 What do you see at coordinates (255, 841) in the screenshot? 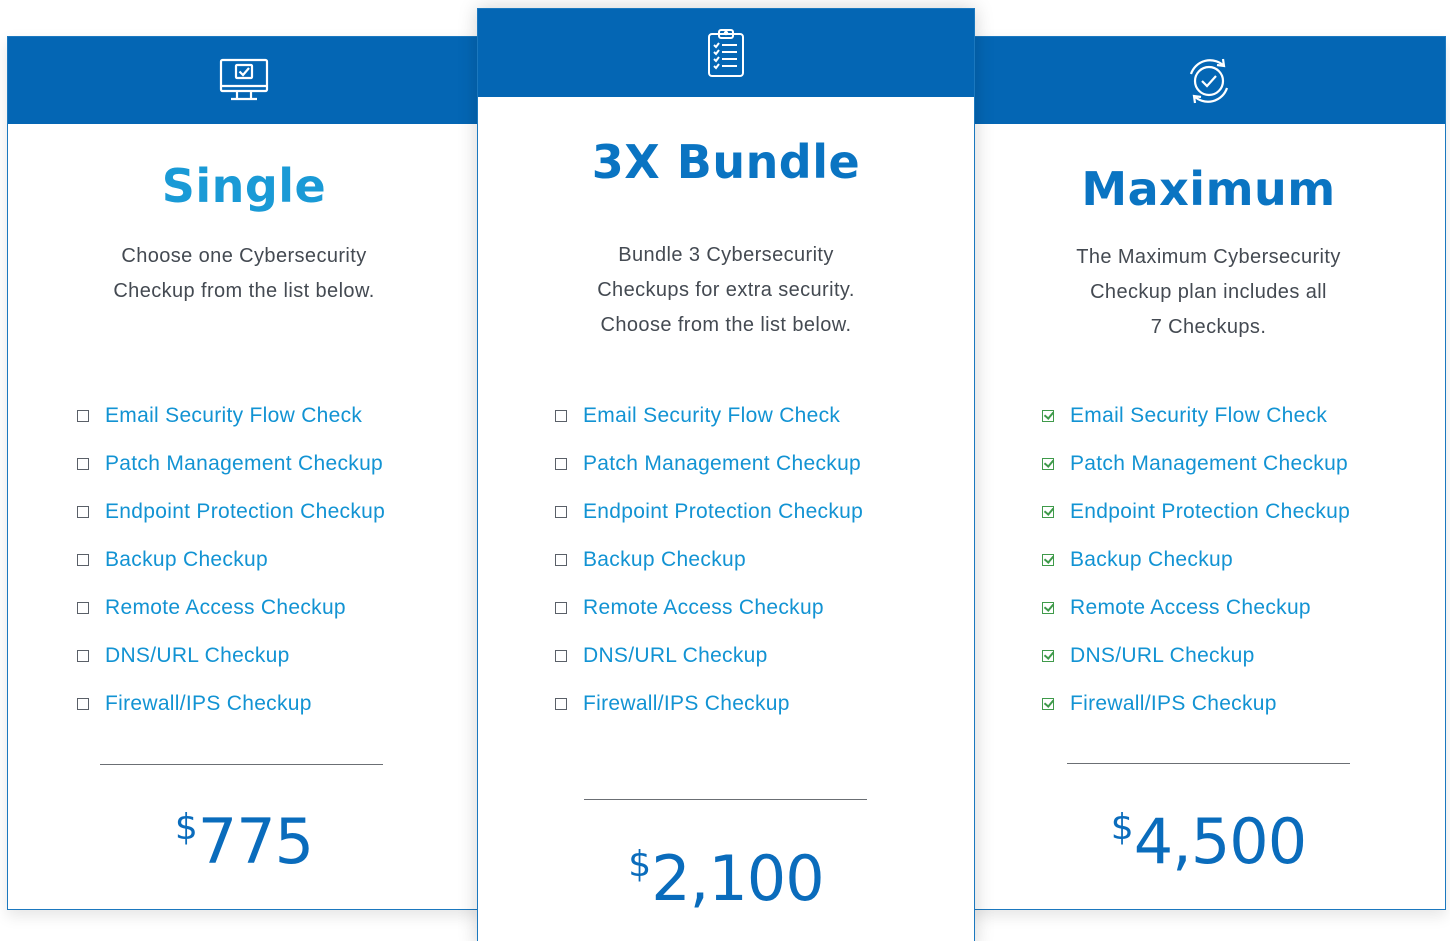
I see `price-amount: 775` at bounding box center [255, 841].